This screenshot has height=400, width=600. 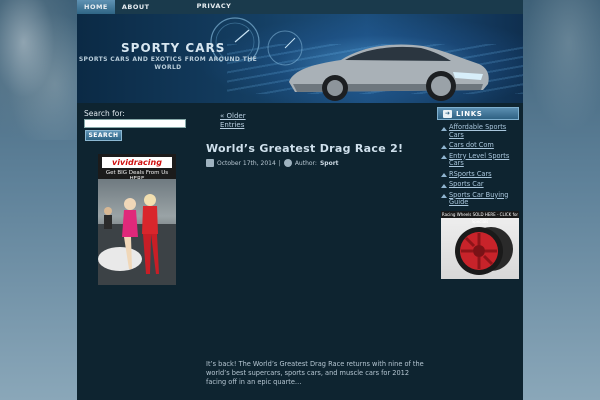 What do you see at coordinates (104, 113) in the screenshot?
I see `search-label: Search for:` at bounding box center [104, 113].